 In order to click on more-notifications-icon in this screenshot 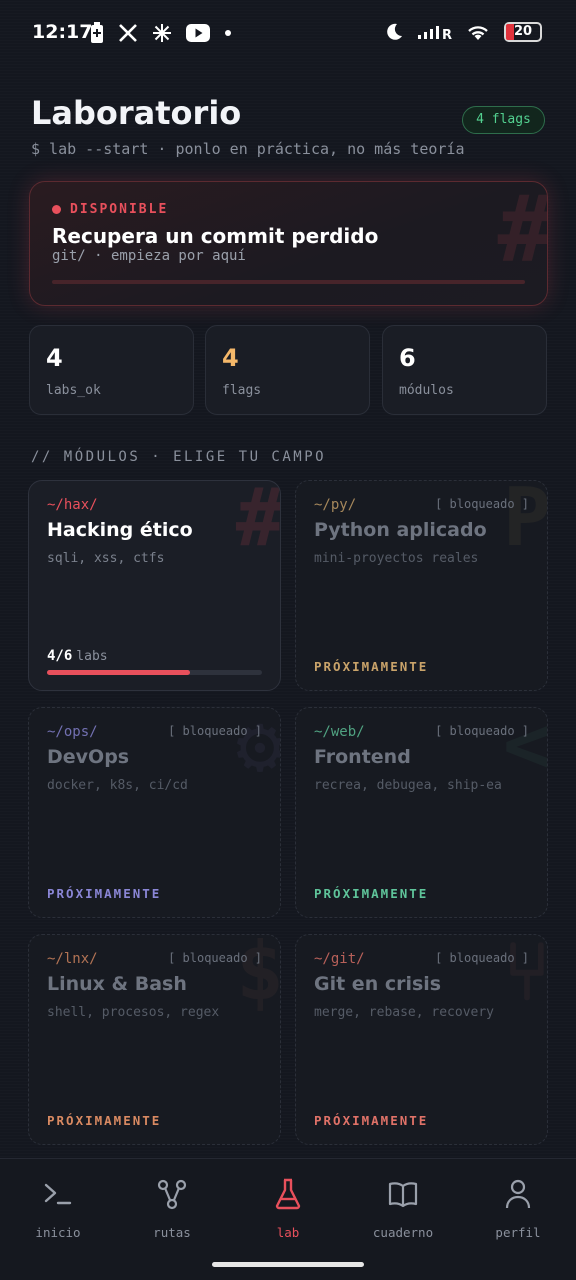, I will do `click(228, 33)`.